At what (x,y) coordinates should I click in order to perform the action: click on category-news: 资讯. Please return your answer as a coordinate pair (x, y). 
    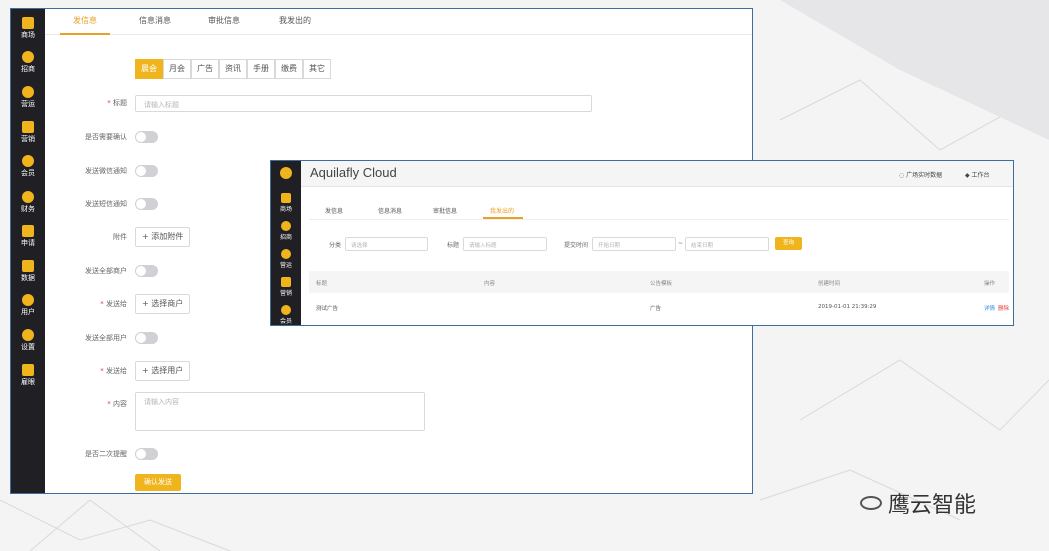
    Looking at the image, I should click on (233, 69).